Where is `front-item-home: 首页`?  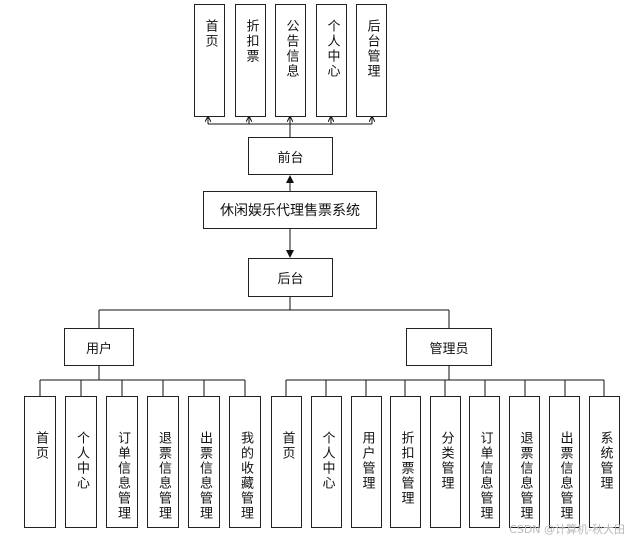
front-item-home: 首页 is located at coordinates (209, 60).